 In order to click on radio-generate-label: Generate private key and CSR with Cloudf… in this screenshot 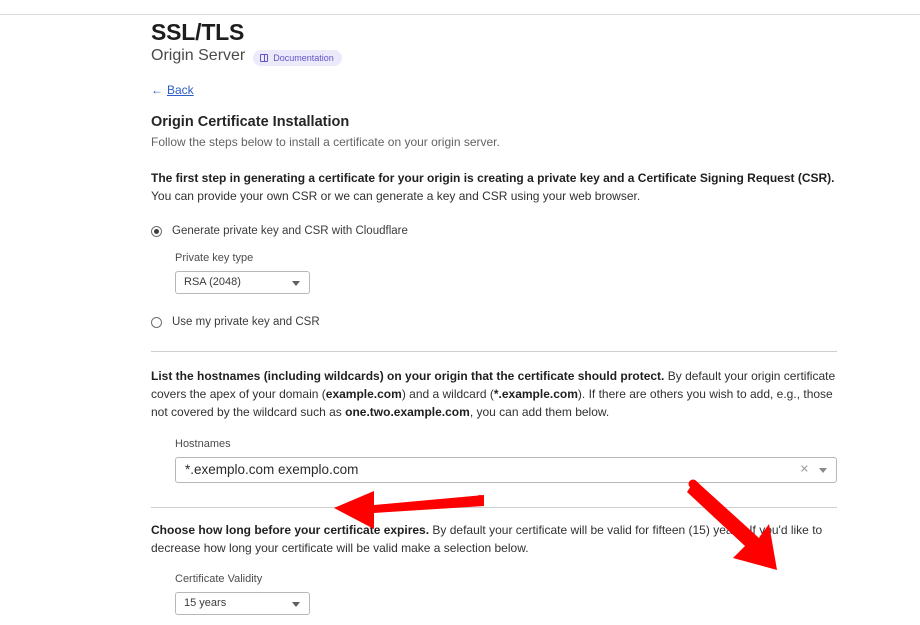, I will do `click(290, 231)`.